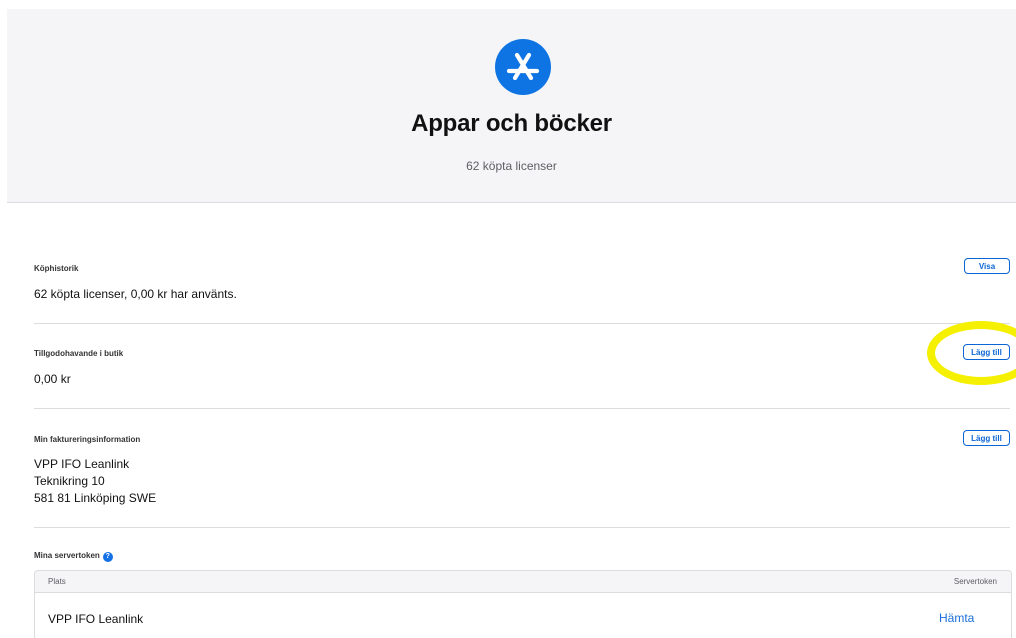 This screenshot has height=638, width=1016. I want to click on server-tokens-label-row: Mina servertoken?, so click(73, 556).